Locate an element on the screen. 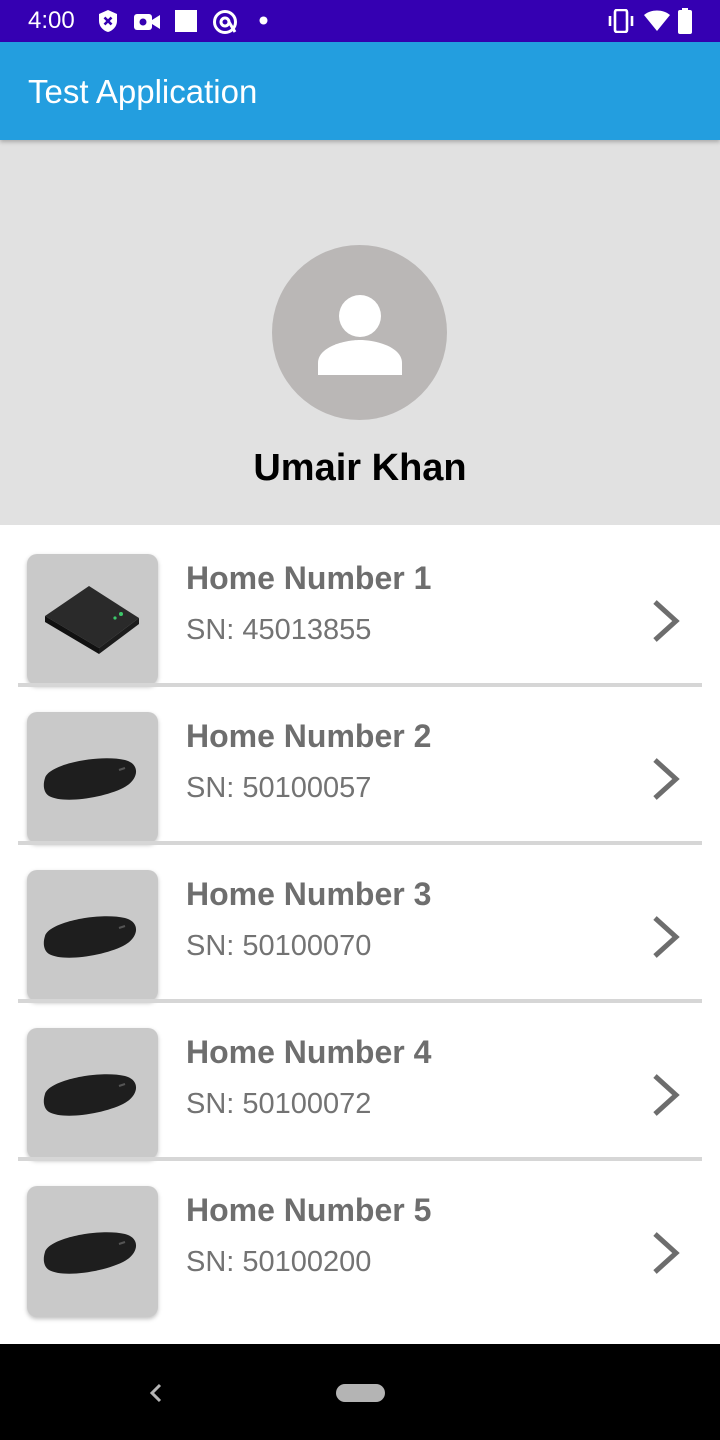  avatar is located at coordinates (359, 332).